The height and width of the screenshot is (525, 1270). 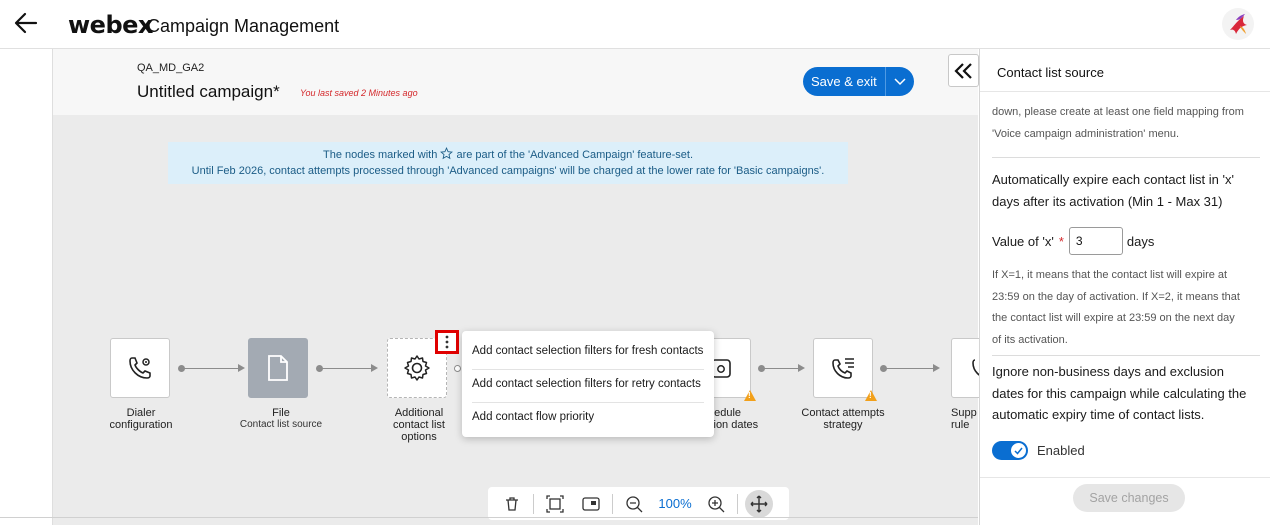 What do you see at coordinates (1050, 72) in the screenshot?
I see `panel-title: Contact list source` at bounding box center [1050, 72].